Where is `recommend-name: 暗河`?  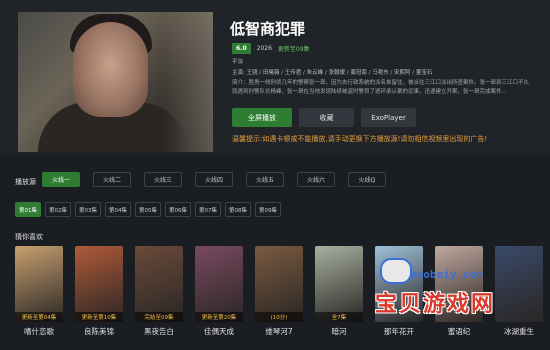 recommend-name: 暗河 is located at coordinates (339, 331).